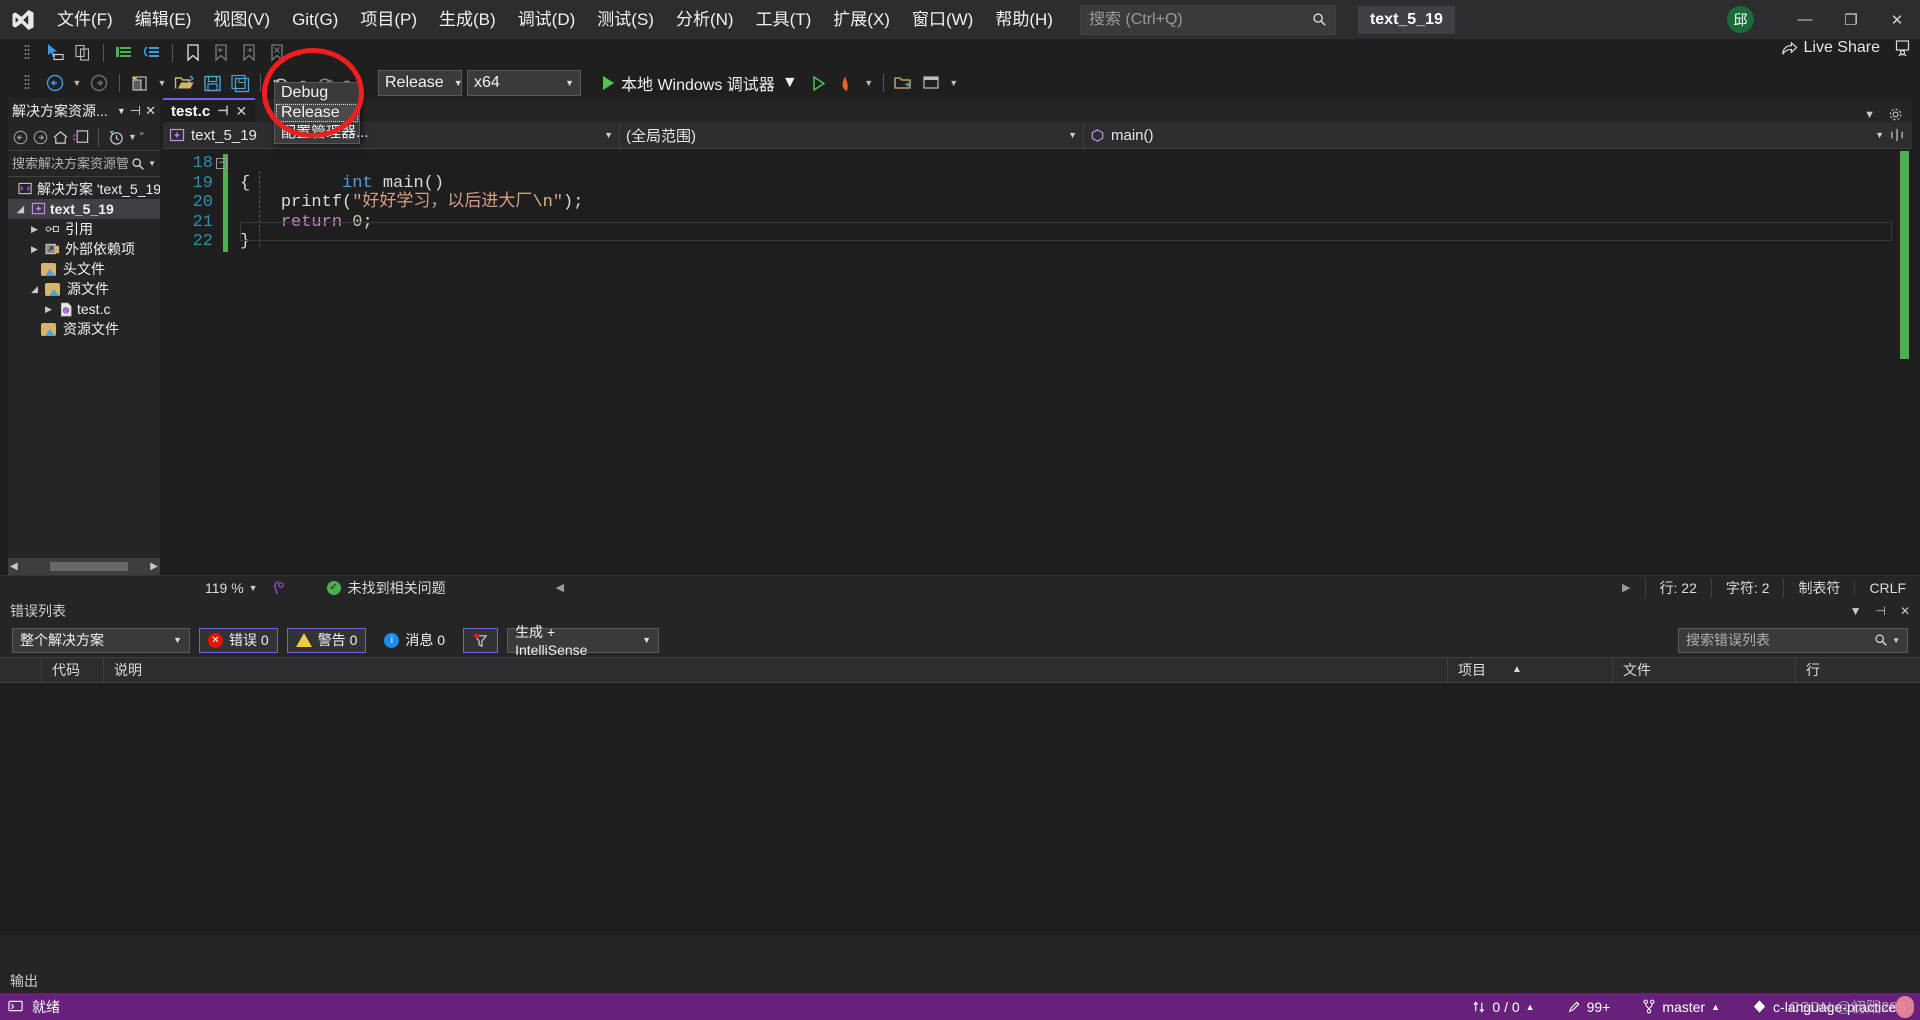 This screenshot has height=1020, width=1920. I want to click on tree-node-header-files: 头文件, so click(84, 269).